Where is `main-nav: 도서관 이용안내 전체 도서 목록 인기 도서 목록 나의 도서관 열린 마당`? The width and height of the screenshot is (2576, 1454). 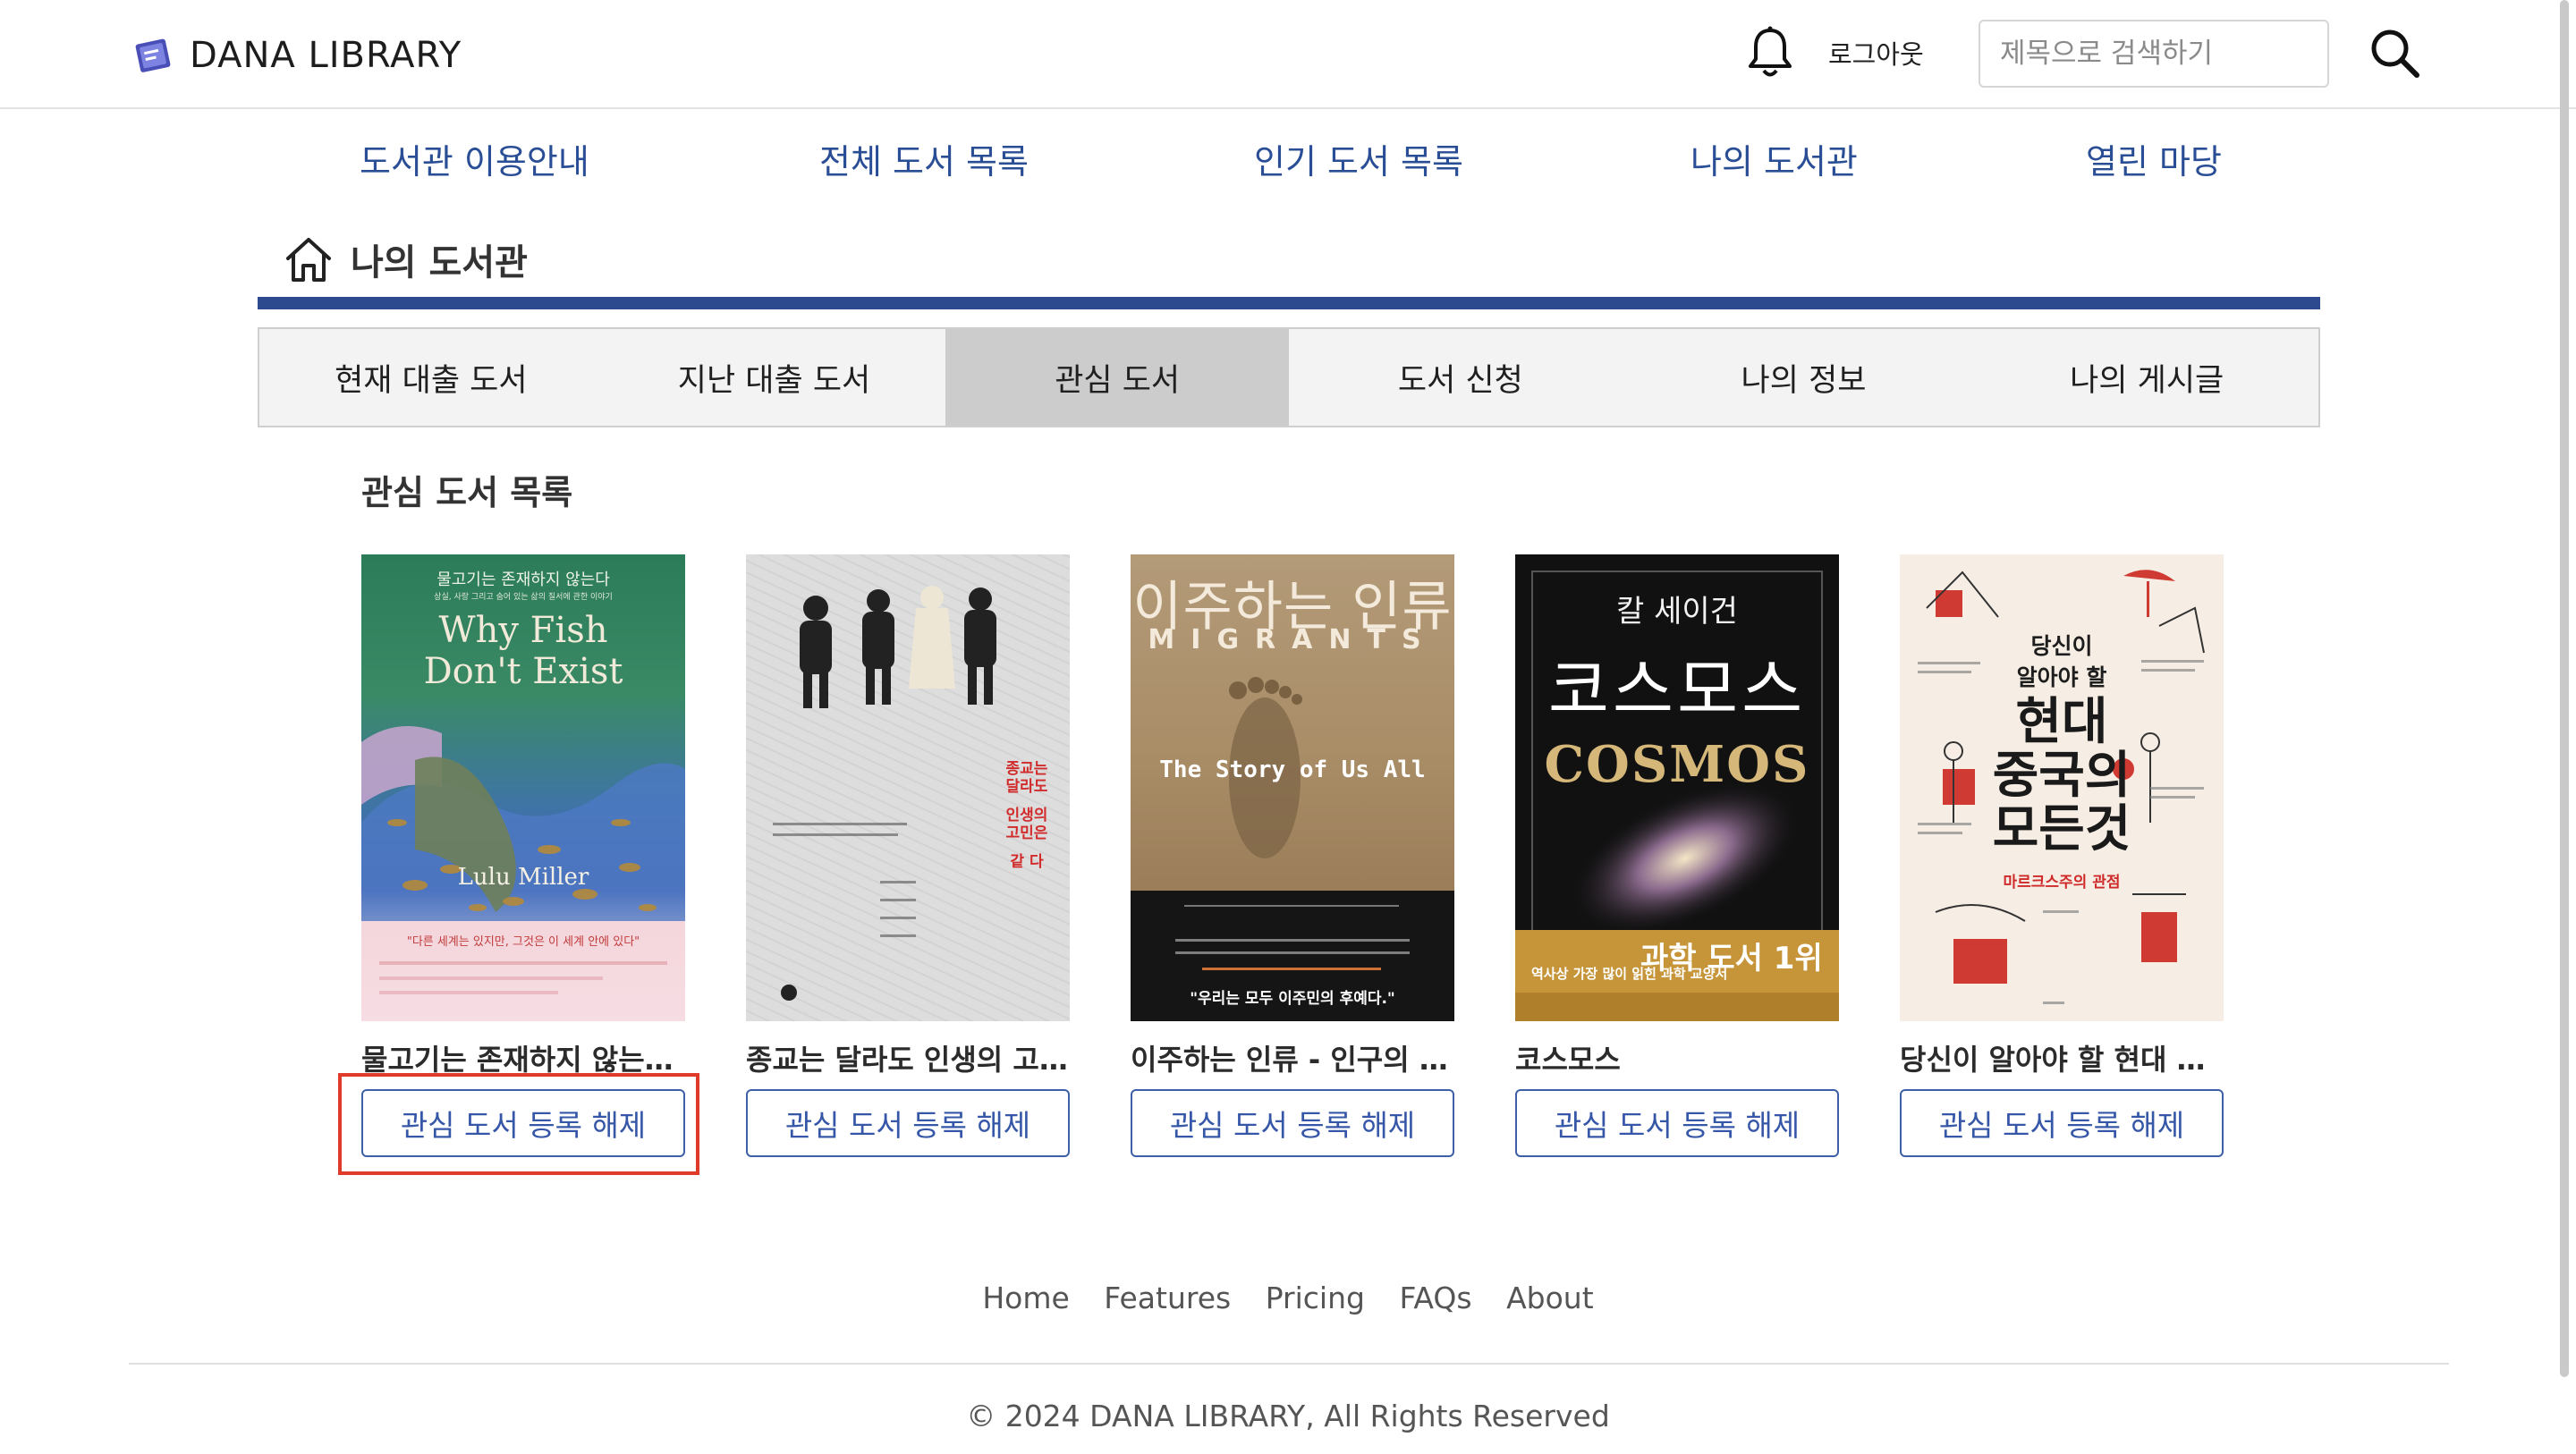
main-nav: 도서관 이용안내 전체 도서 목록 인기 도서 목록 나의 도서관 열린 마당 is located at coordinates (1288, 161).